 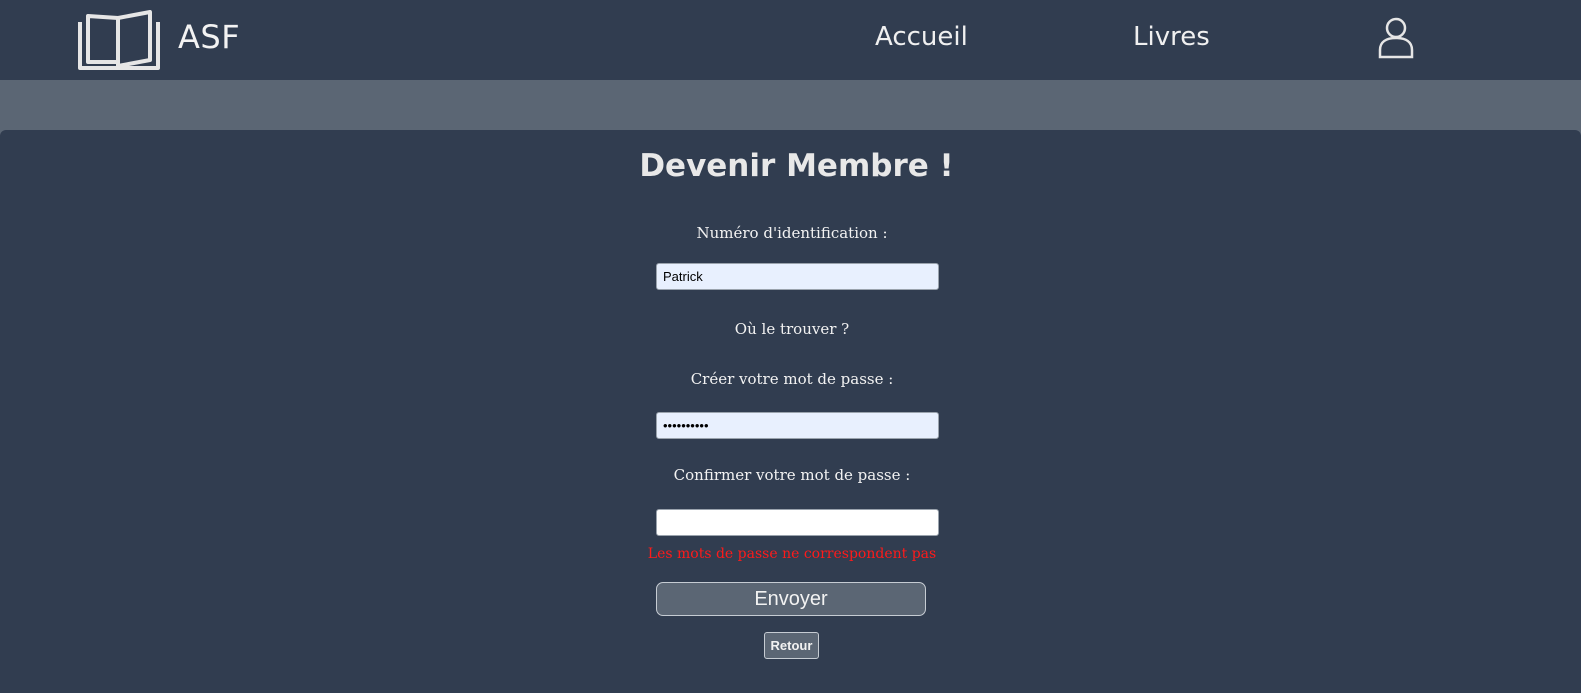 I want to click on id-input, so click(x=797, y=276).